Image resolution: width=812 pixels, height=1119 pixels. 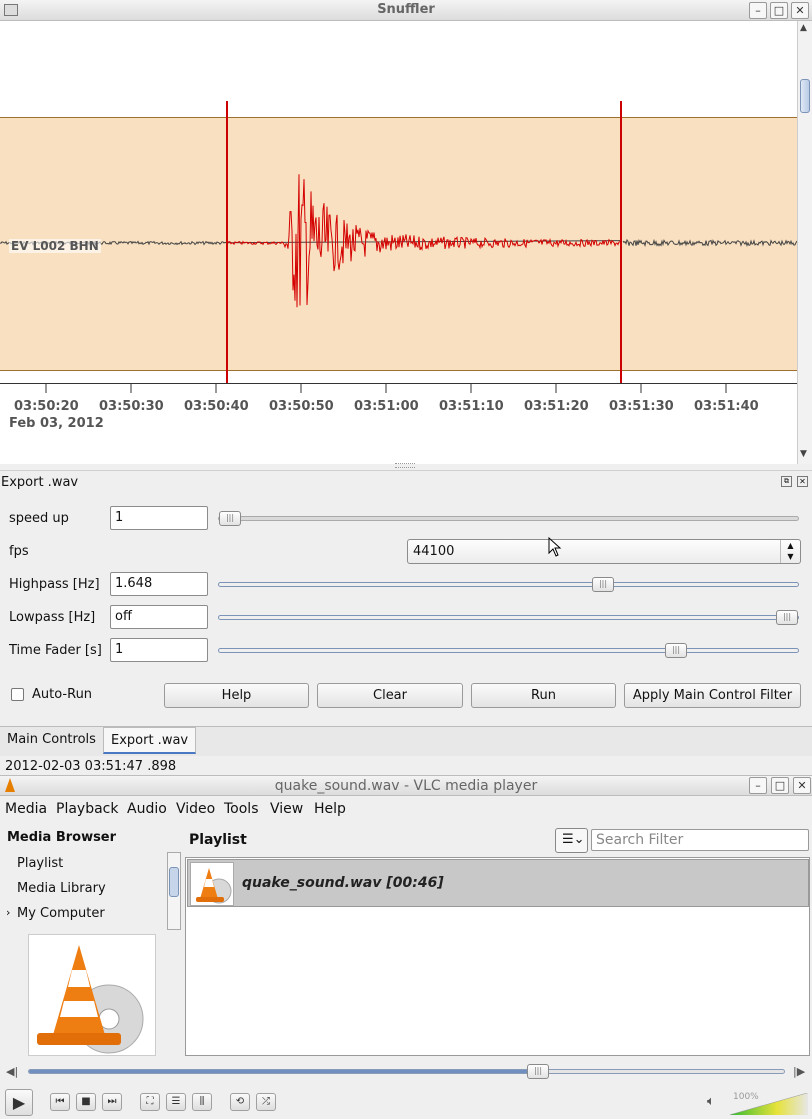 What do you see at coordinates (131, 406) in the screenshot?
I see `time-tick-label: 03:50:30` at bounding box center [131, 406].